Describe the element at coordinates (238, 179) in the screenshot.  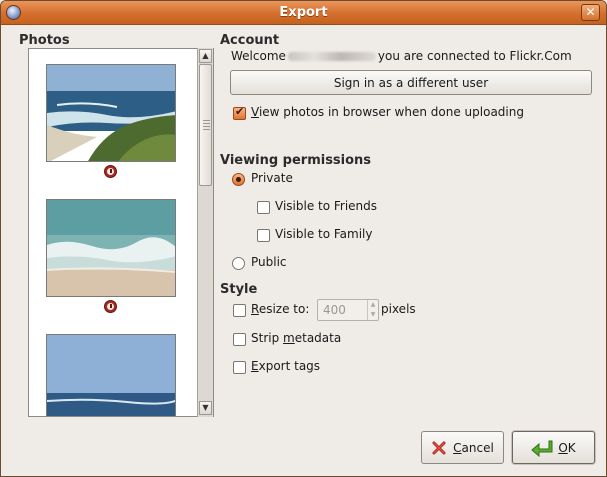
I see `private-radio` at that location.